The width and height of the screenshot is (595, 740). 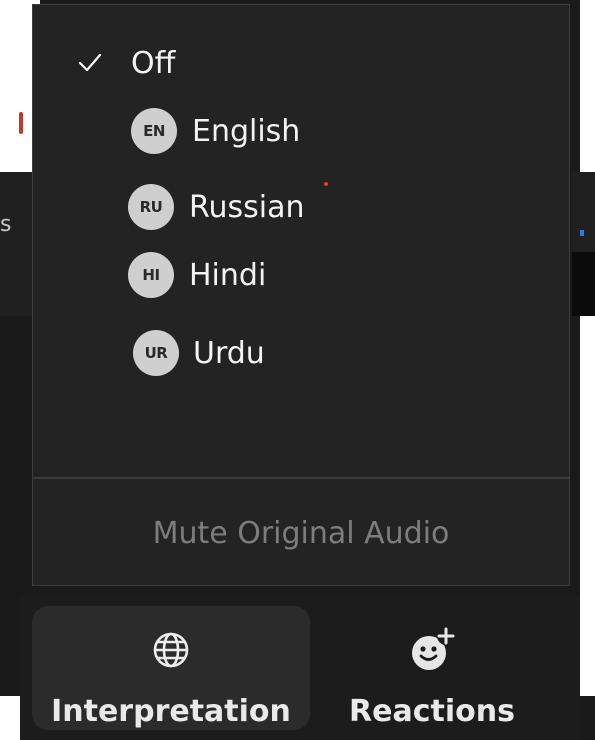 I want to click on background-blue-mark, so click(x=582, y=233).